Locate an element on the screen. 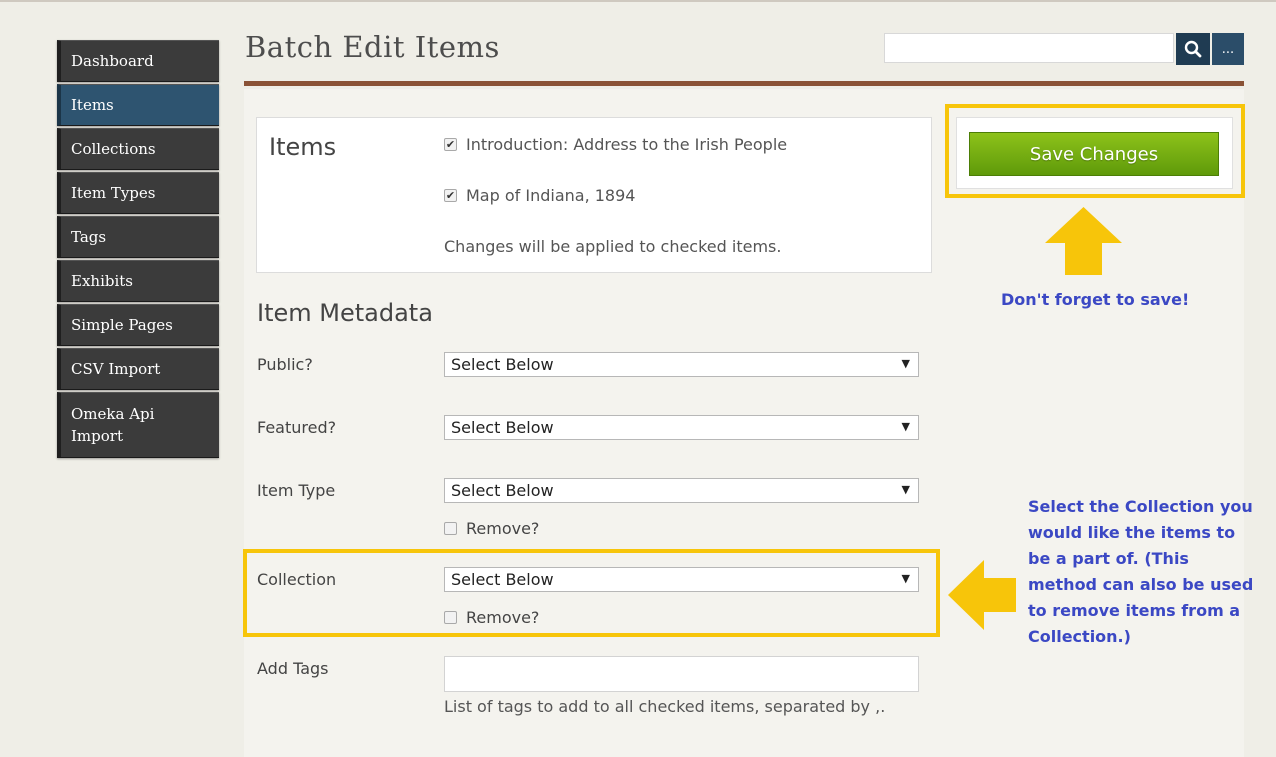 This screenshot has height=757, width=1276. sidebar-item-label: CSV Import is located at coordinates (116, 369).